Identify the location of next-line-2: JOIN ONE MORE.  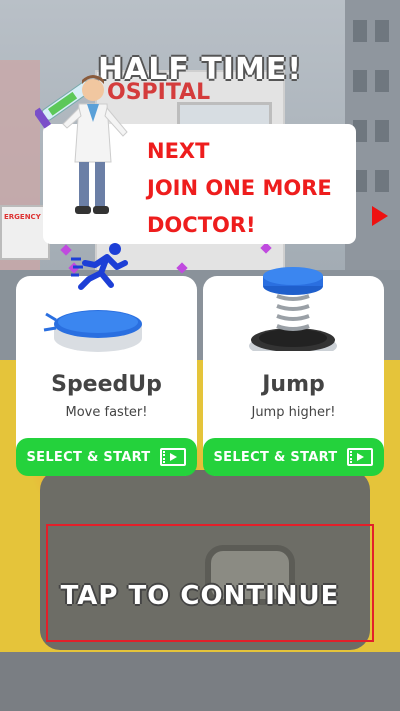
(239, 188).